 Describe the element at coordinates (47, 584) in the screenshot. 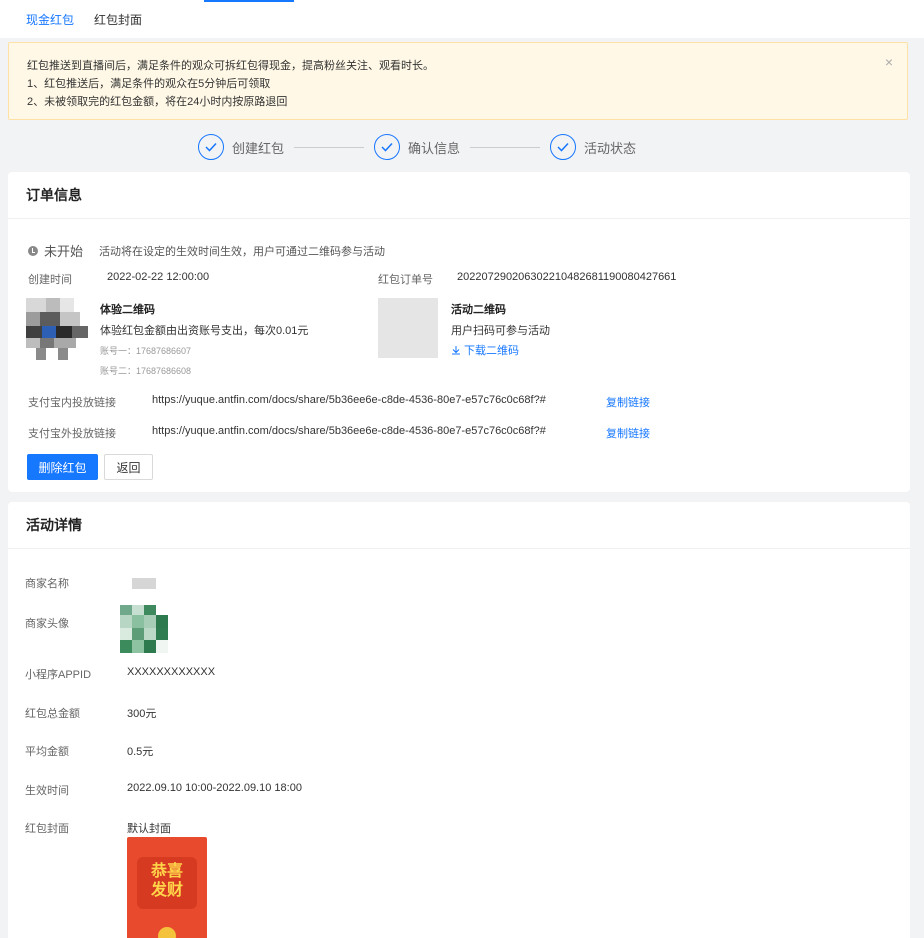

I see `merchant-name-label: 商家名称` at that location.